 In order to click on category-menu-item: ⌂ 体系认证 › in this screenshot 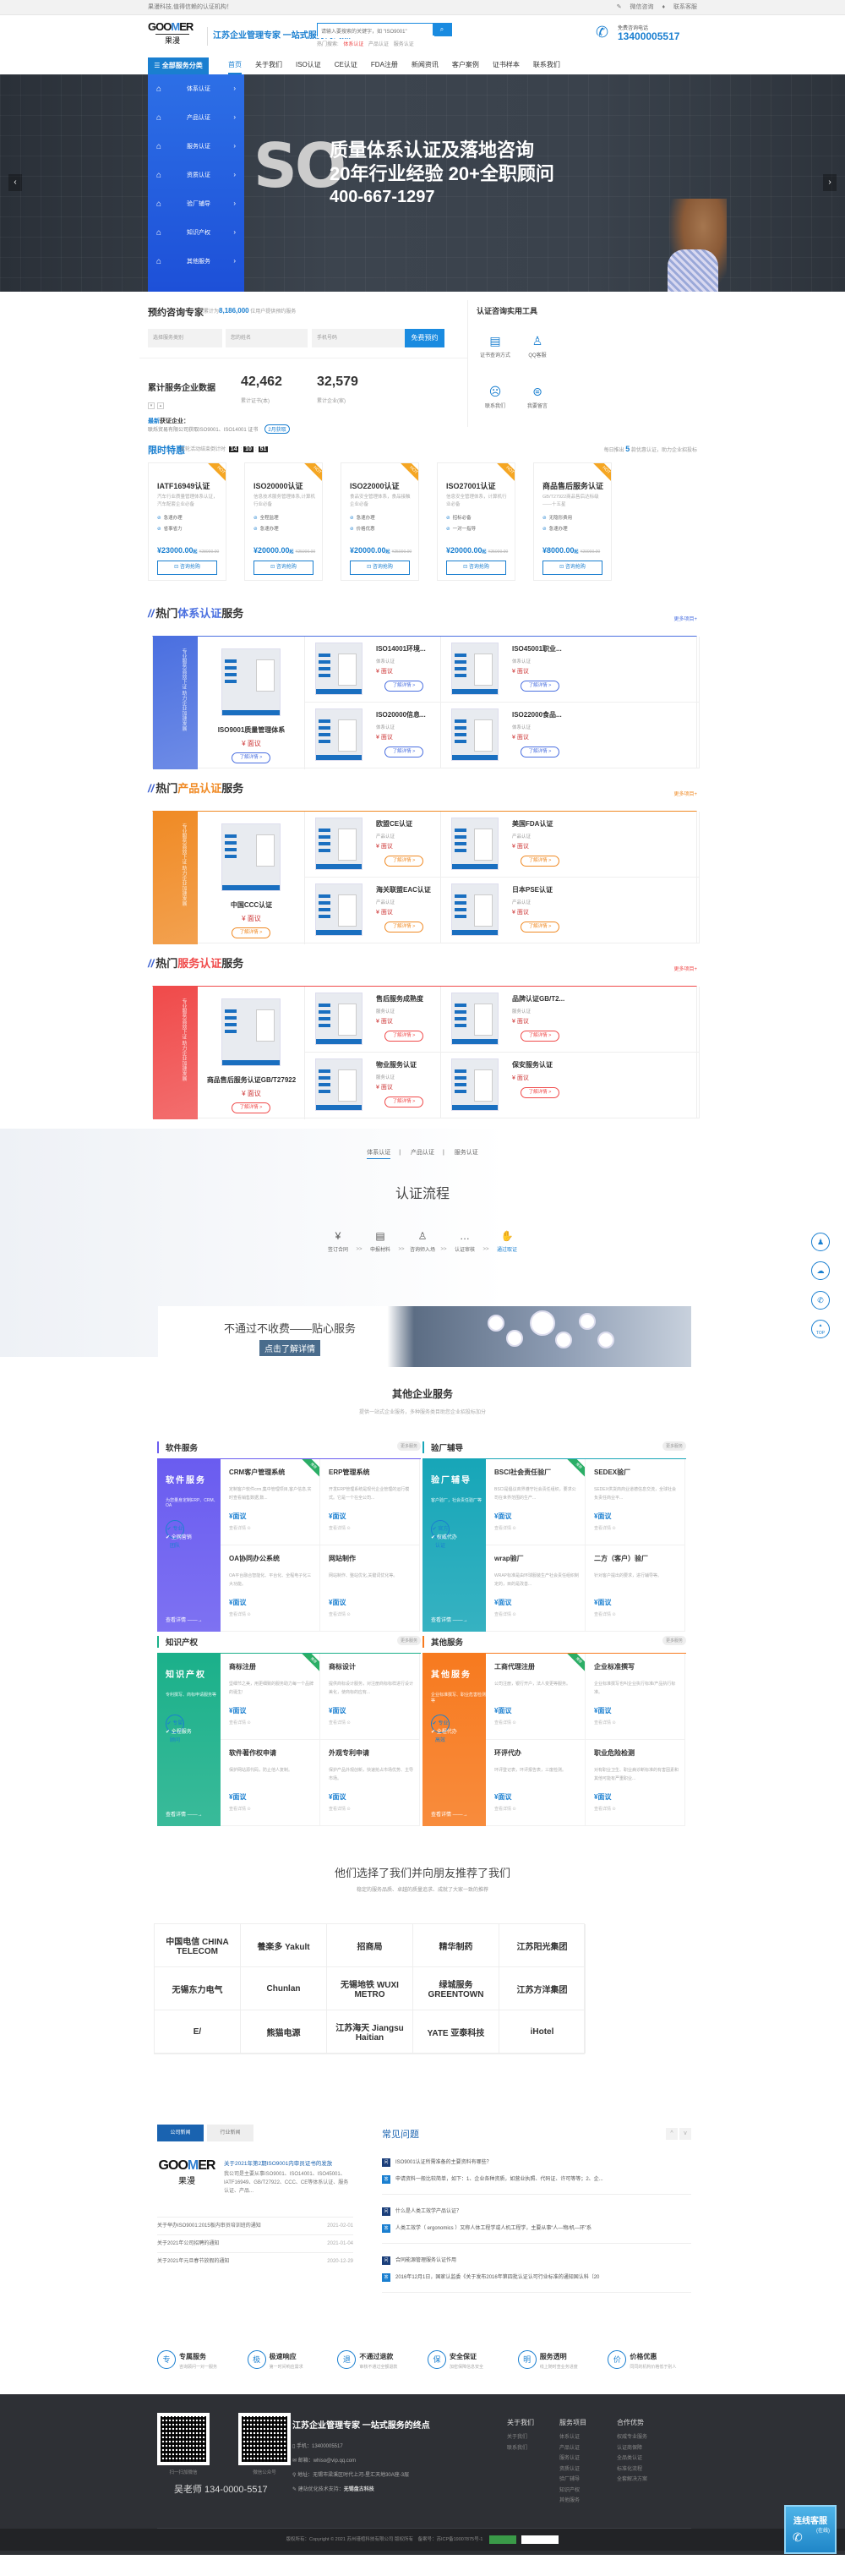, I will do `click(196, 88)`.